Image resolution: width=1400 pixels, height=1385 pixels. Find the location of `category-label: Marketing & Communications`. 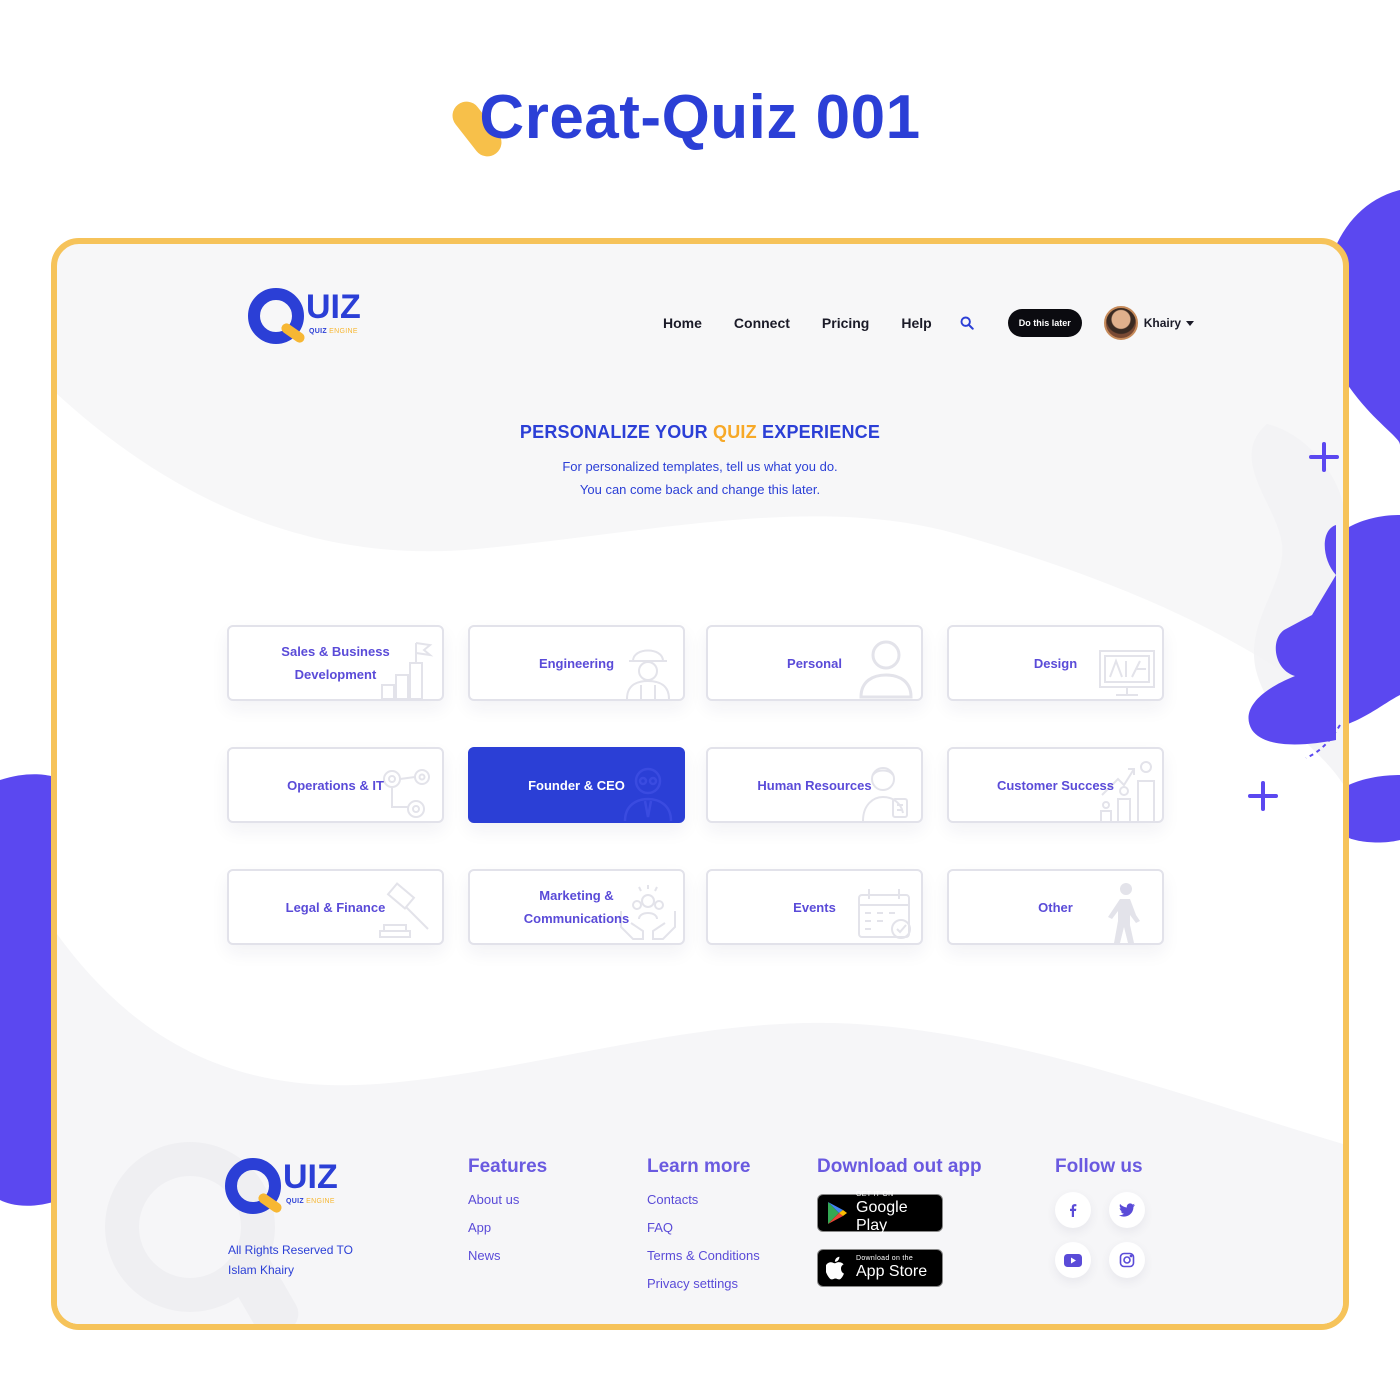

category-label: Marketing & Communications is located at coordinates (576, 907).